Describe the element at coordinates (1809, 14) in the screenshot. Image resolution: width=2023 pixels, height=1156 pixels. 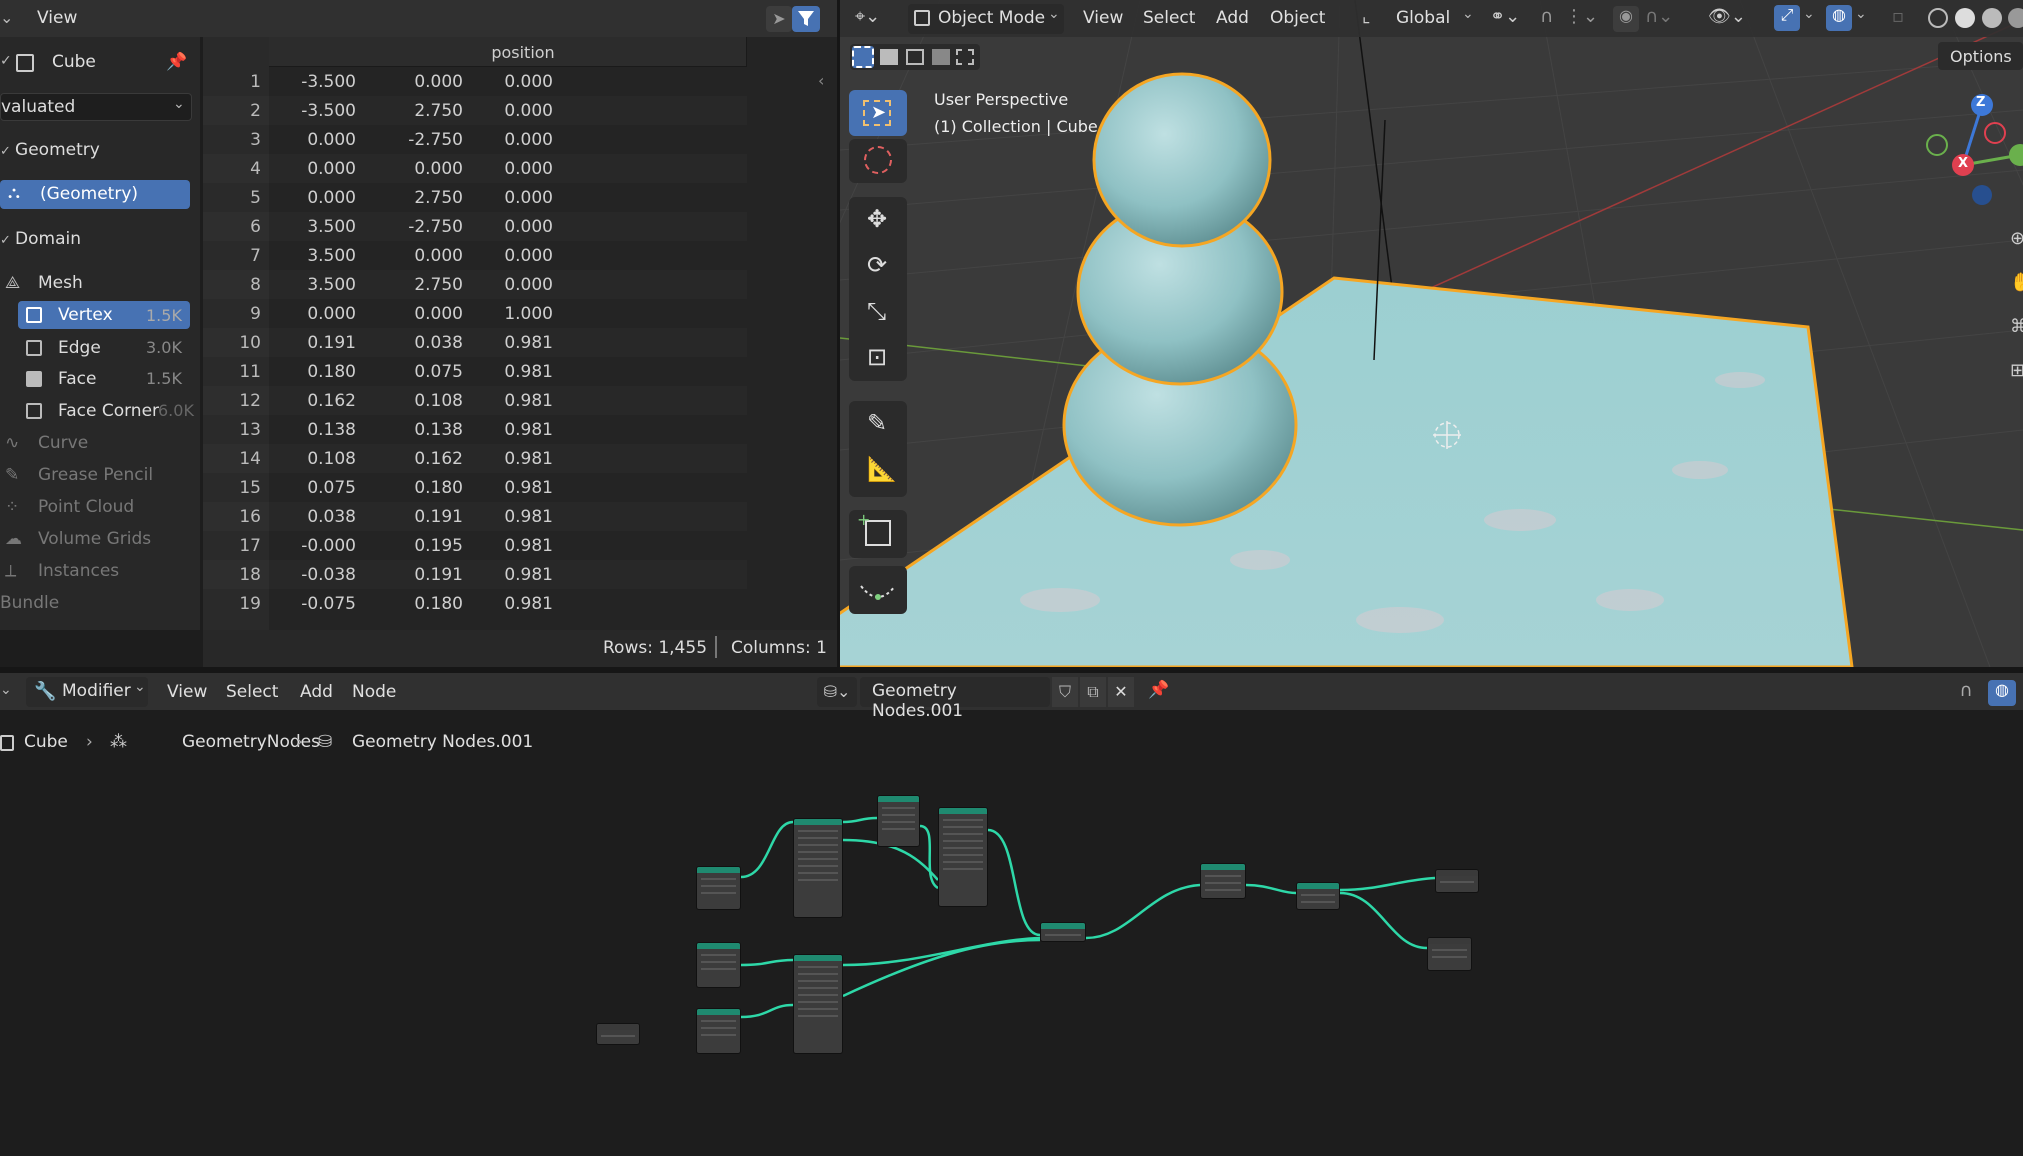
I see `gizmo-dropdown-icon: ⌄` at that location.